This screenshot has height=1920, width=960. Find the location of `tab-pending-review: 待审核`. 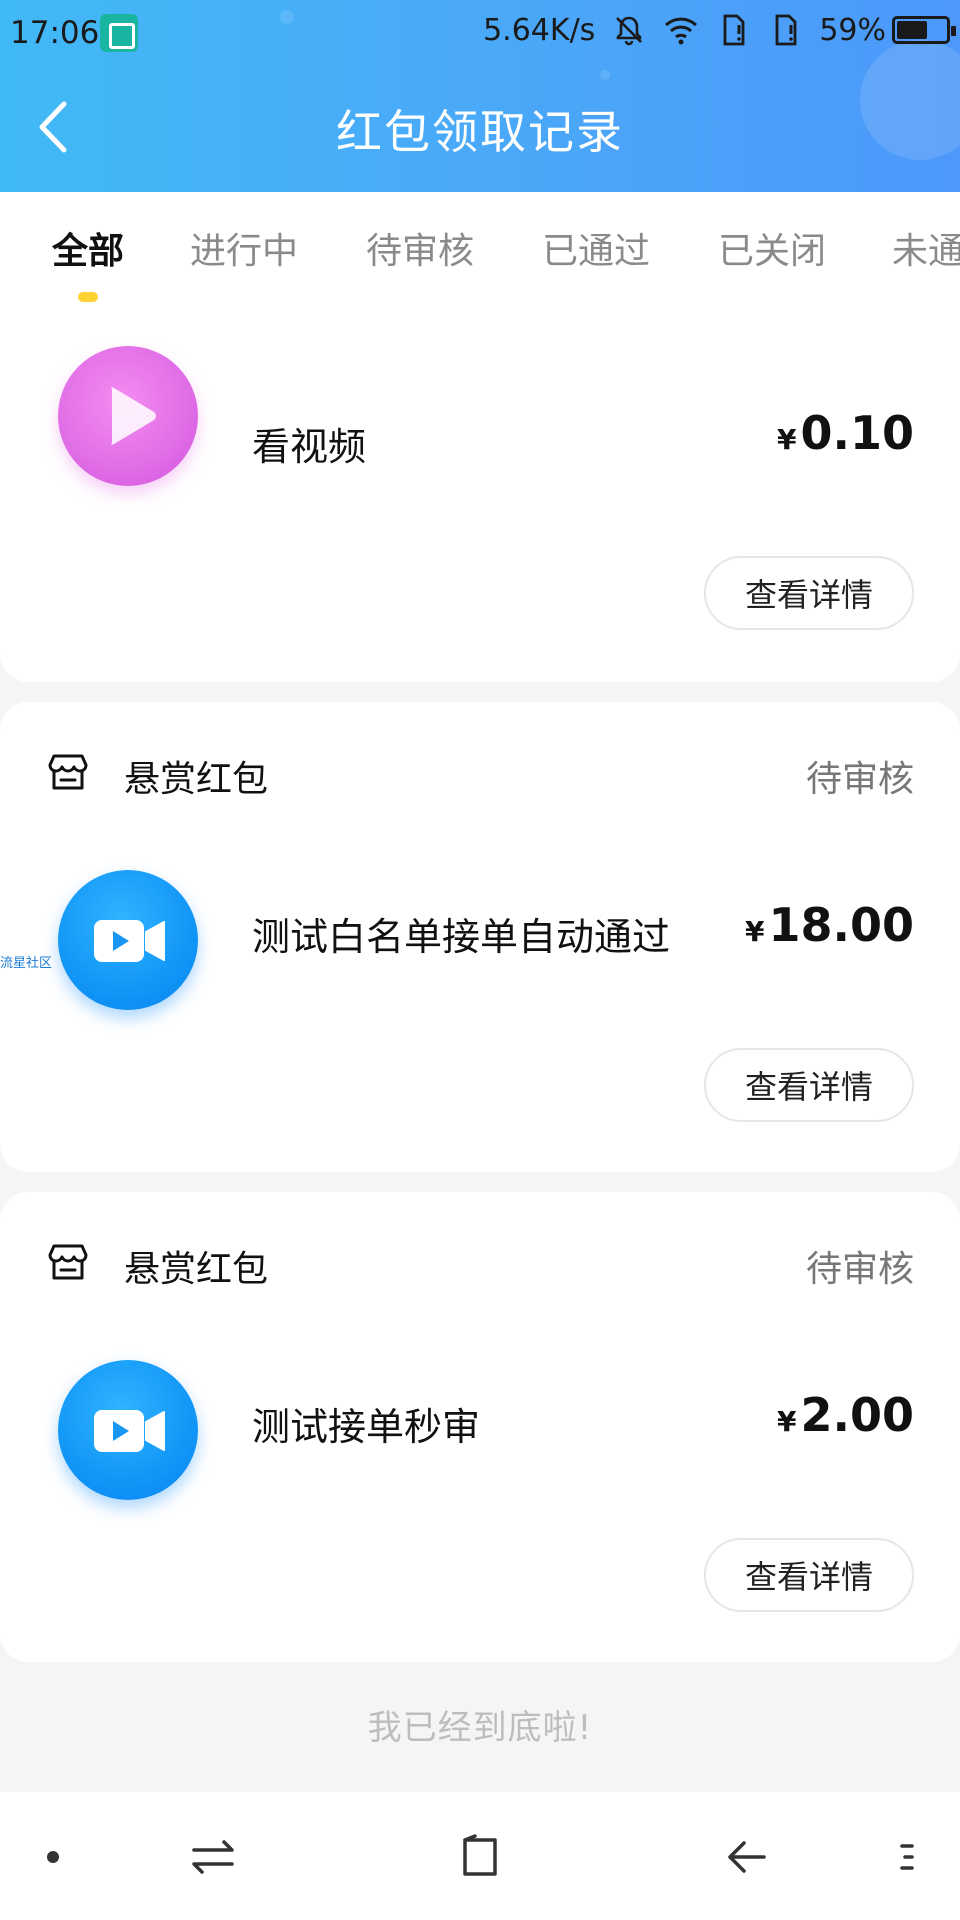

tab-pending-review: 待审核 is located at coordinates (420, 248).